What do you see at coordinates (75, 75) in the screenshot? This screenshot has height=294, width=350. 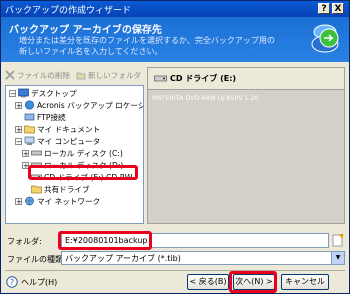 I see `file-toolbar: ファイルの削除 新しいフォルダ` at bounding box center [75, 75].